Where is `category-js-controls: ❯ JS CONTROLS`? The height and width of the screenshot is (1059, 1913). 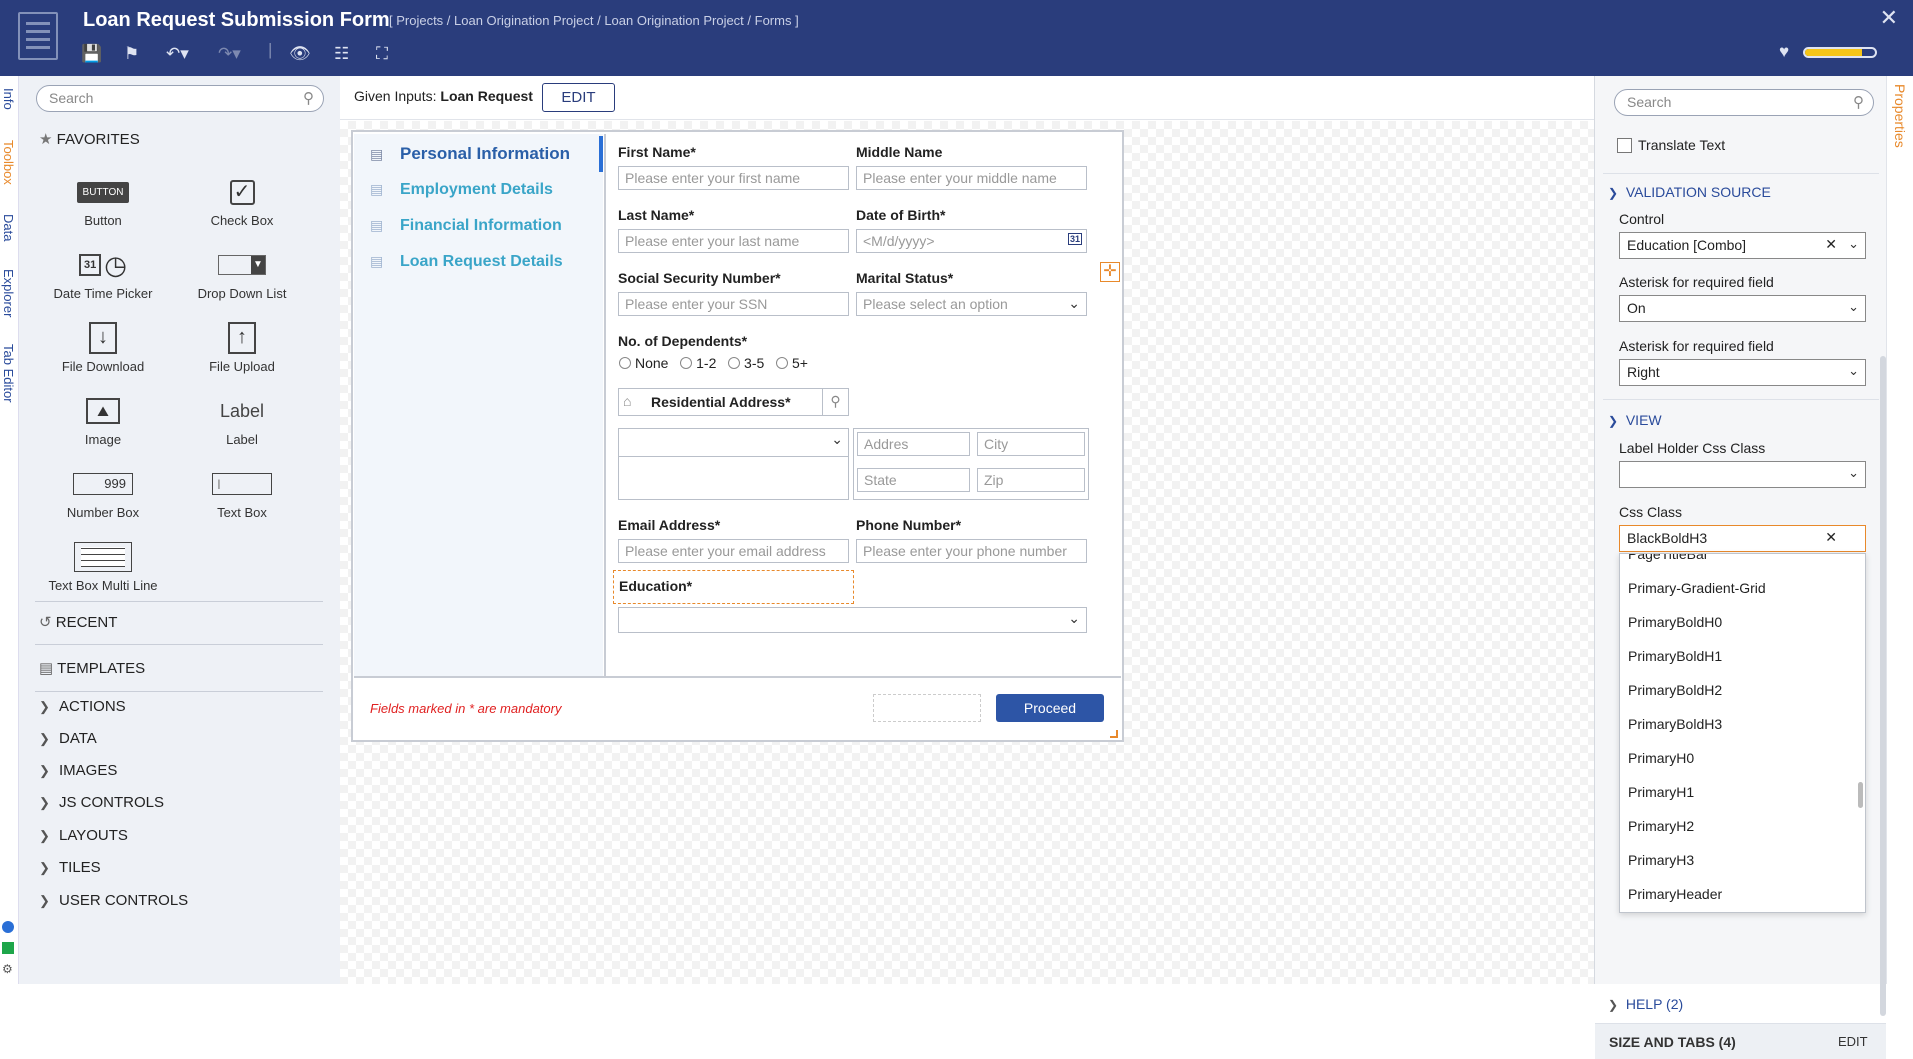 category-js-controls: ❯ JS CONTROLS is located at coordinates (101, 802).